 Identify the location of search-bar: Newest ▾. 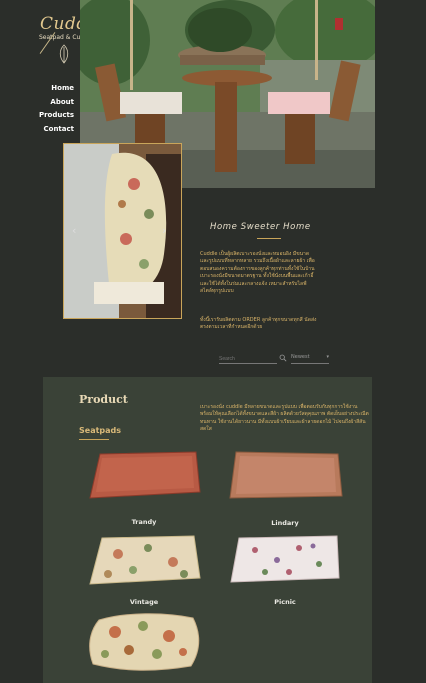
(275, 360).